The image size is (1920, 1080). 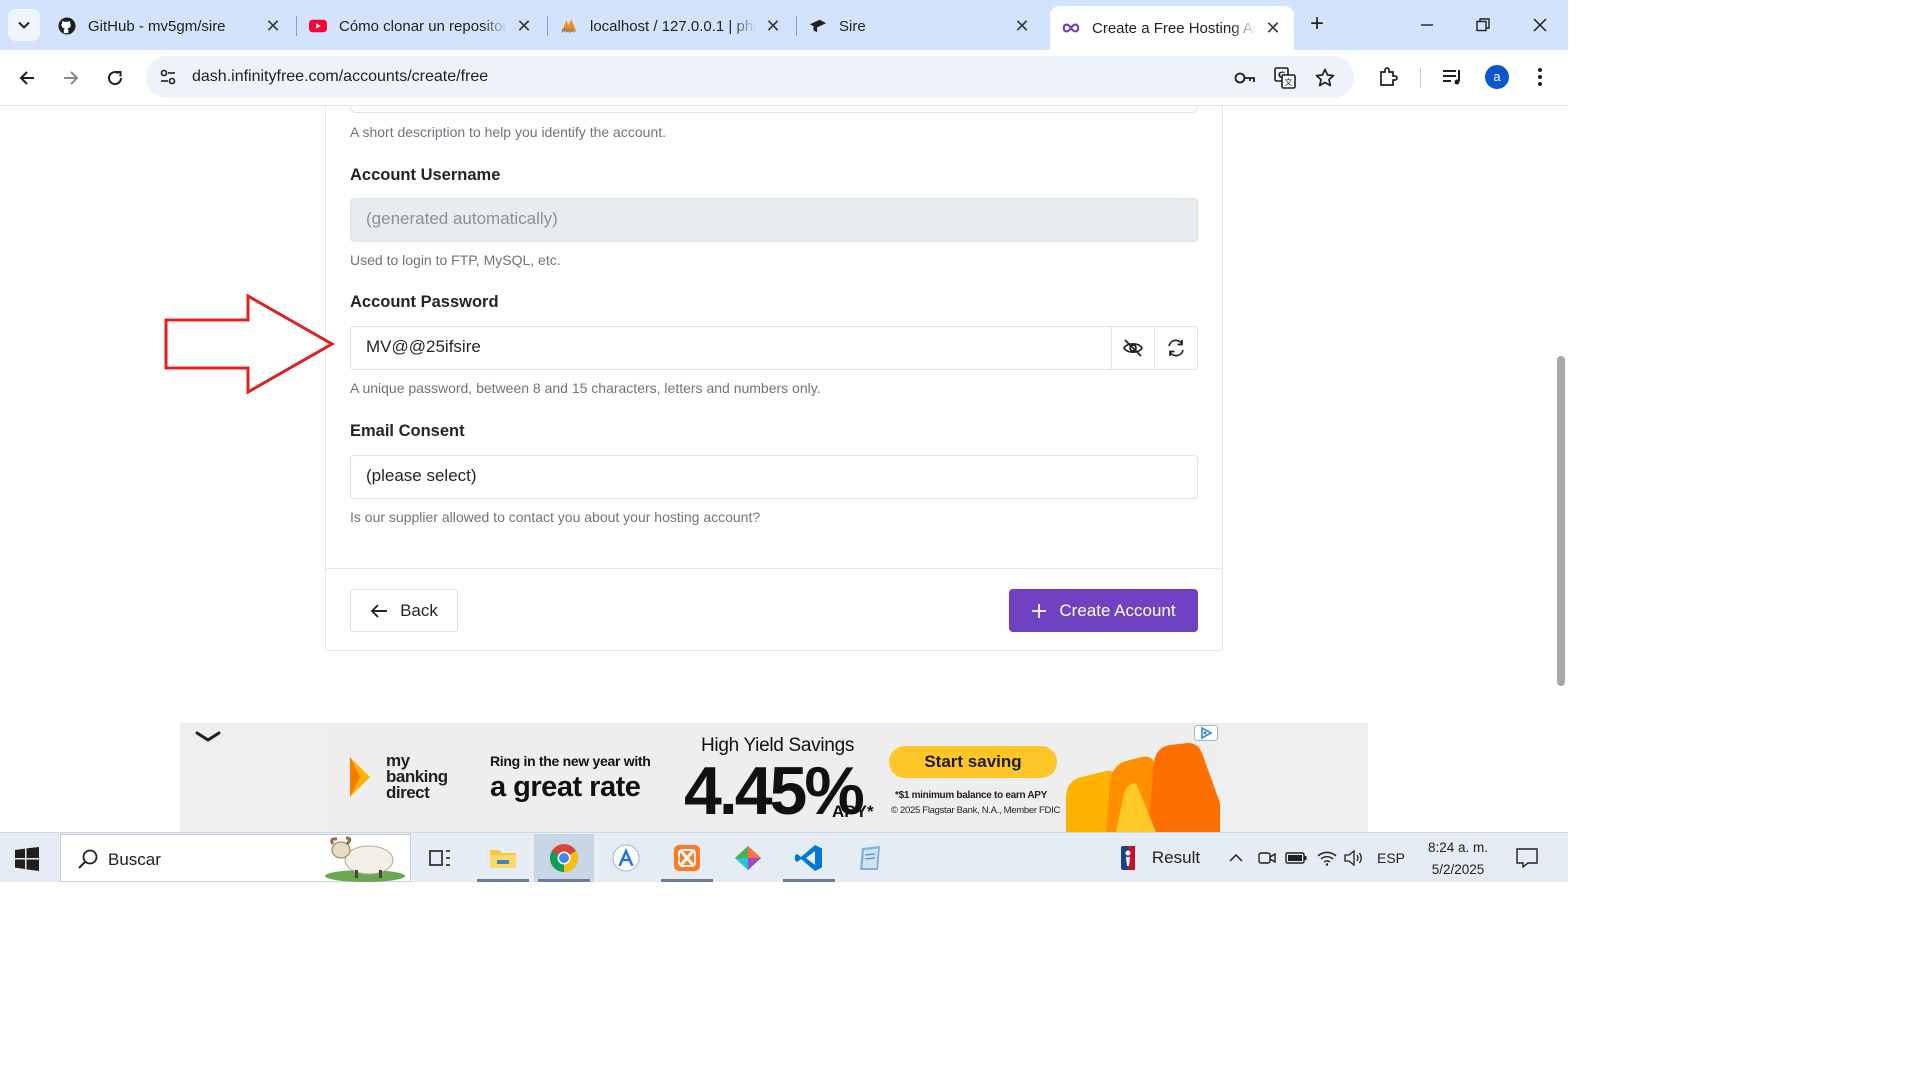 I want to click on ad-cta-button: Start saving, so click(x=973, y=762).